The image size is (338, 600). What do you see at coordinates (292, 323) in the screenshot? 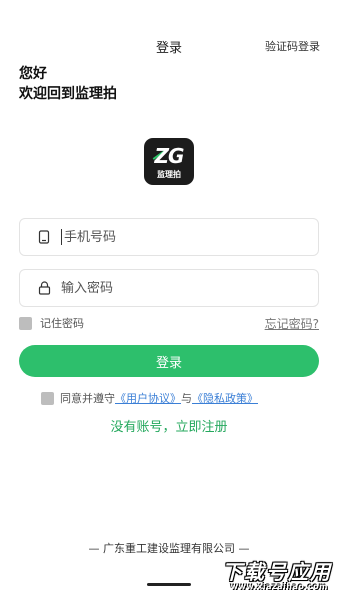
I see `forgot-password-link: 忘记密码?` at bounding box center [292, 323].